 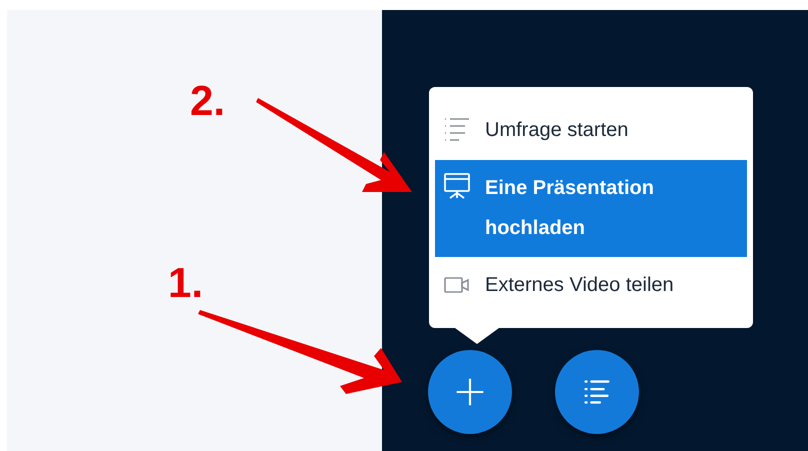 What do you see at coordinates (186, 283) in the screenshot?
I see `step-number: 1.` at bounding box center [186, 283].